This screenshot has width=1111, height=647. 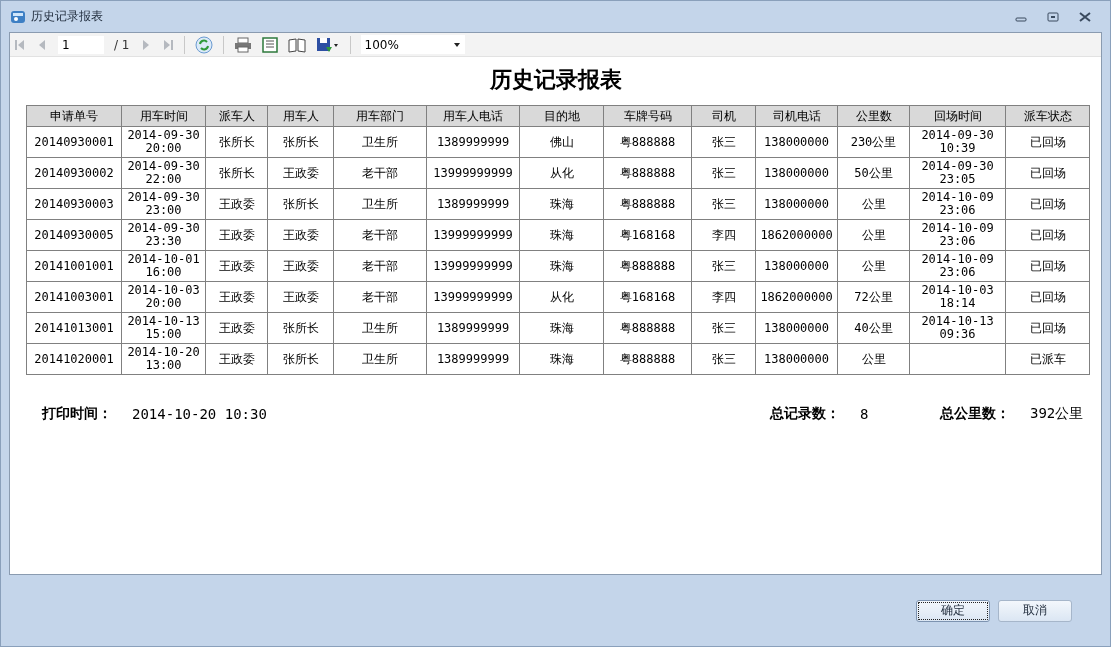 I want to click on table-cell: 20140930005, so click(x=74, y=235).